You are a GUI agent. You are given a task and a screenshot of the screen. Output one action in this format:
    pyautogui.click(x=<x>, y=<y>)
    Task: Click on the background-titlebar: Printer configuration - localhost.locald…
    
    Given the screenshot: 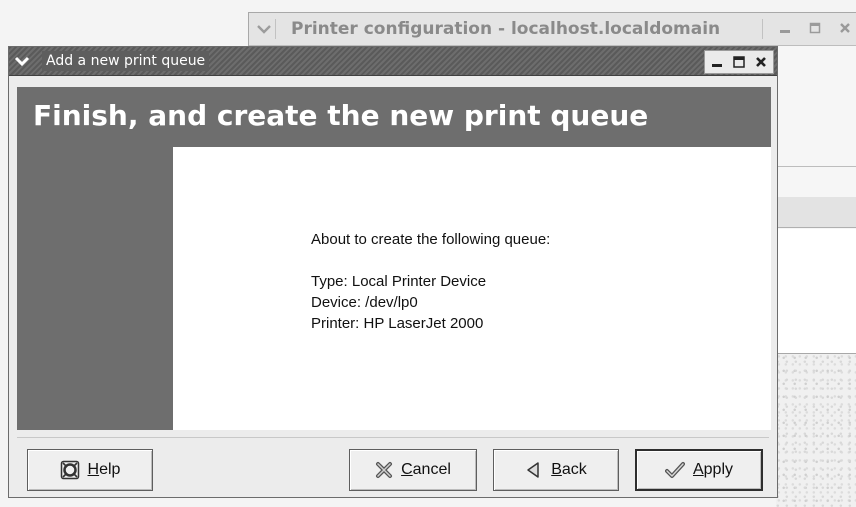 What is the action you would take?
    pyautogui.click(x=552, y=29)
    